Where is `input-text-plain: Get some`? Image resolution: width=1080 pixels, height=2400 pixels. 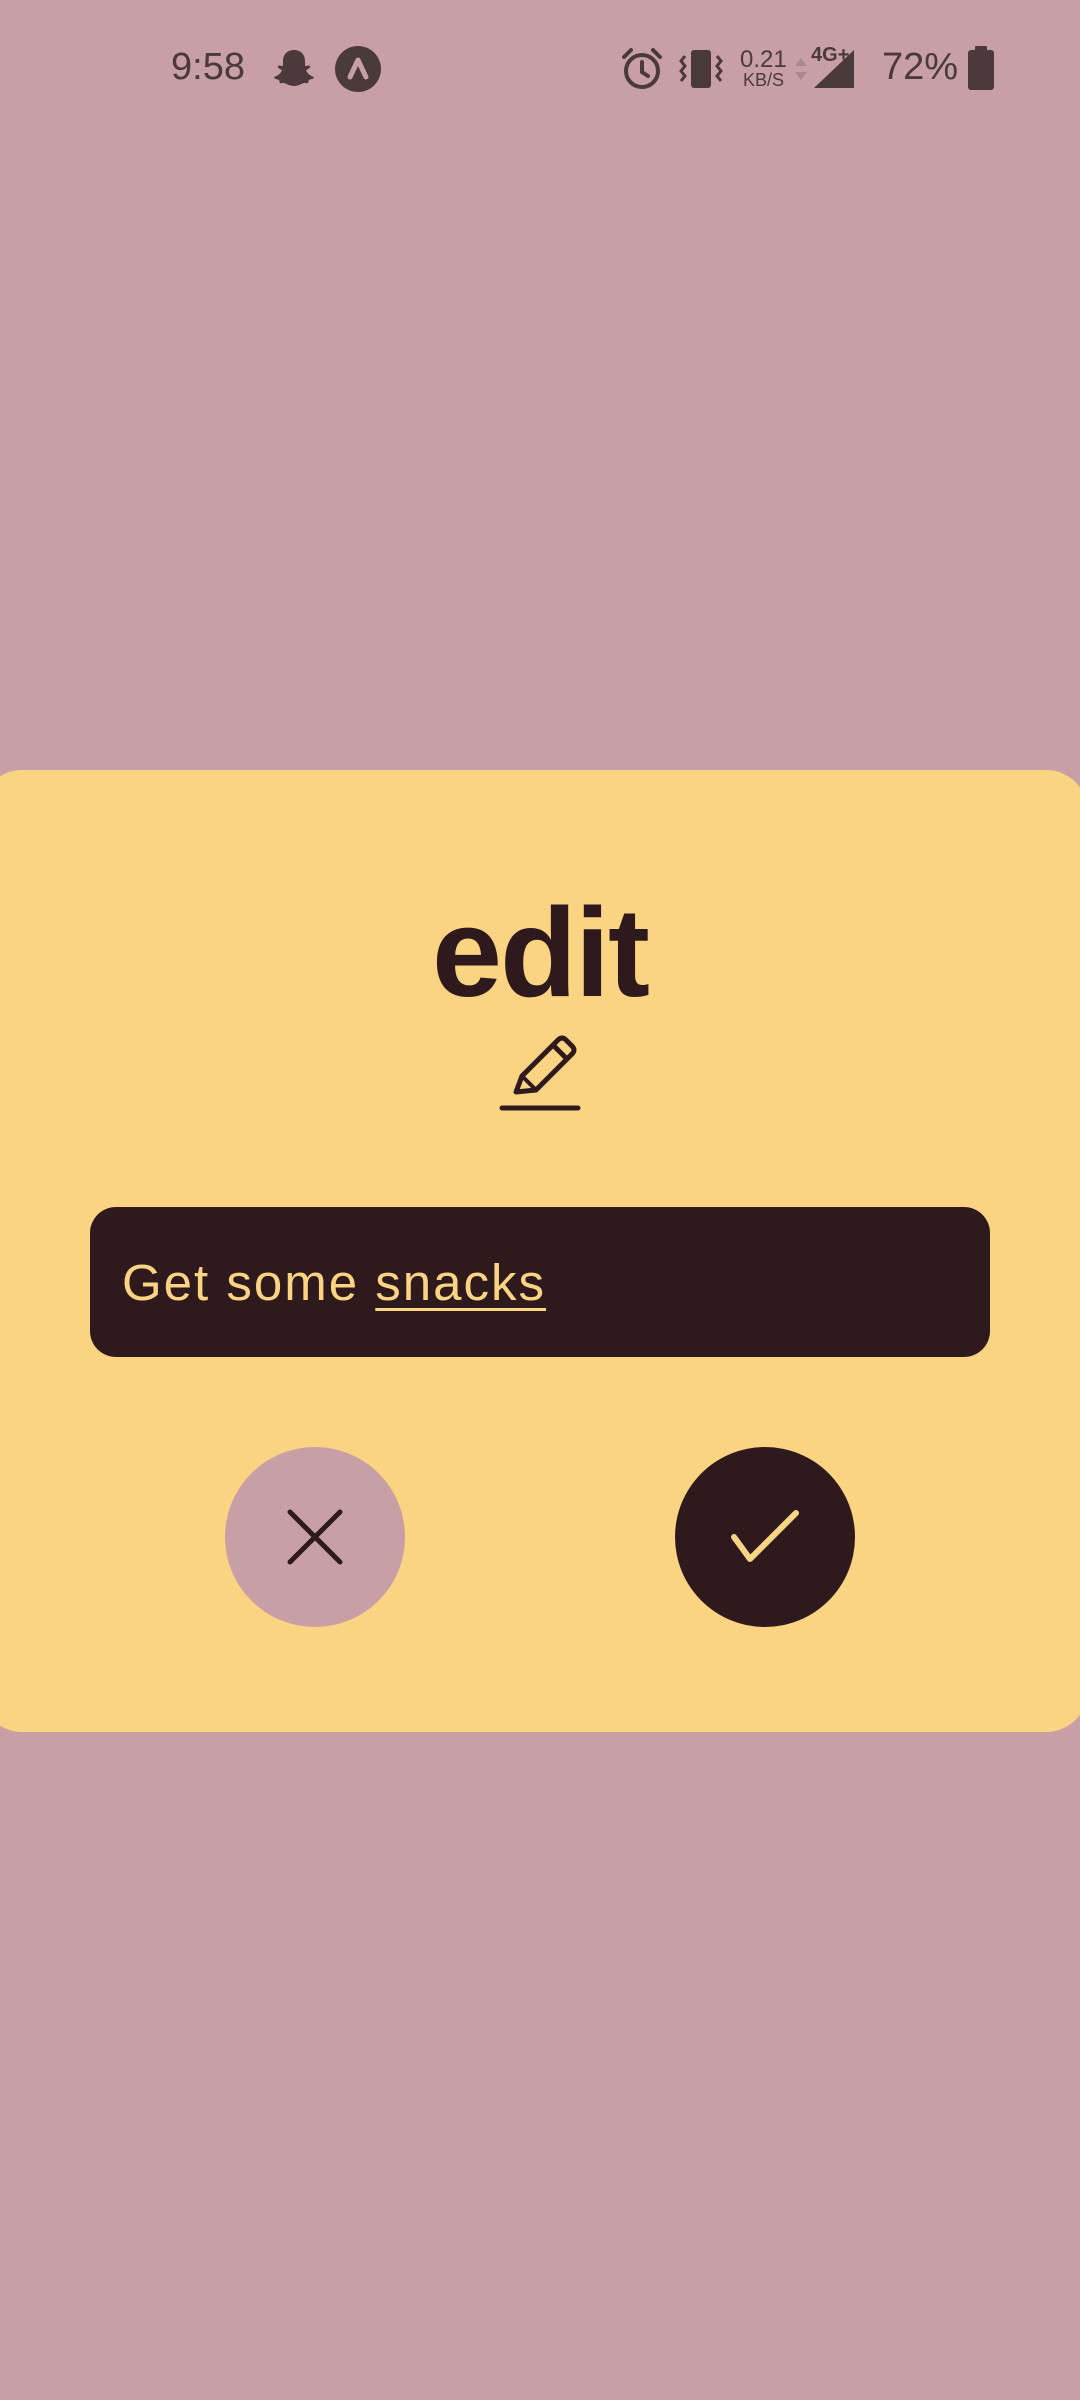
input-text-plain: Get some is located at coordinates (249, 1282).